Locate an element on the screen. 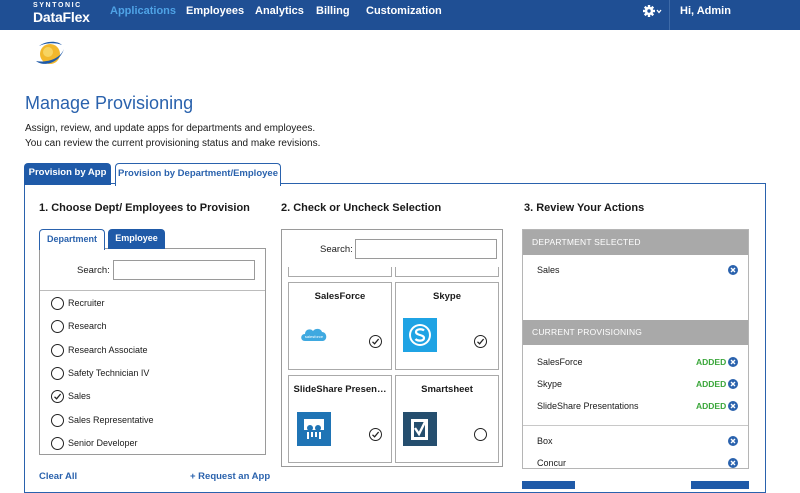 This screenshot has width=800, height=493. nav-divider is located at coordinates (669, 15).